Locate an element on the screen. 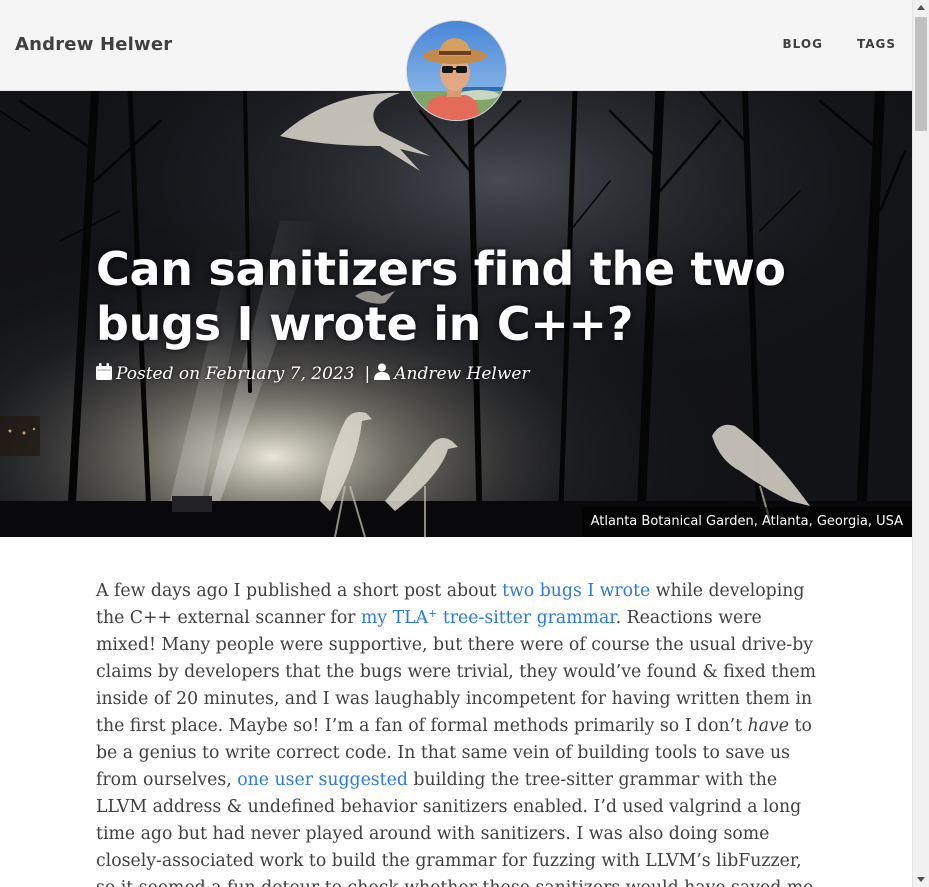  scroll-down-arrow-icon is located at coordinates (921, 879).